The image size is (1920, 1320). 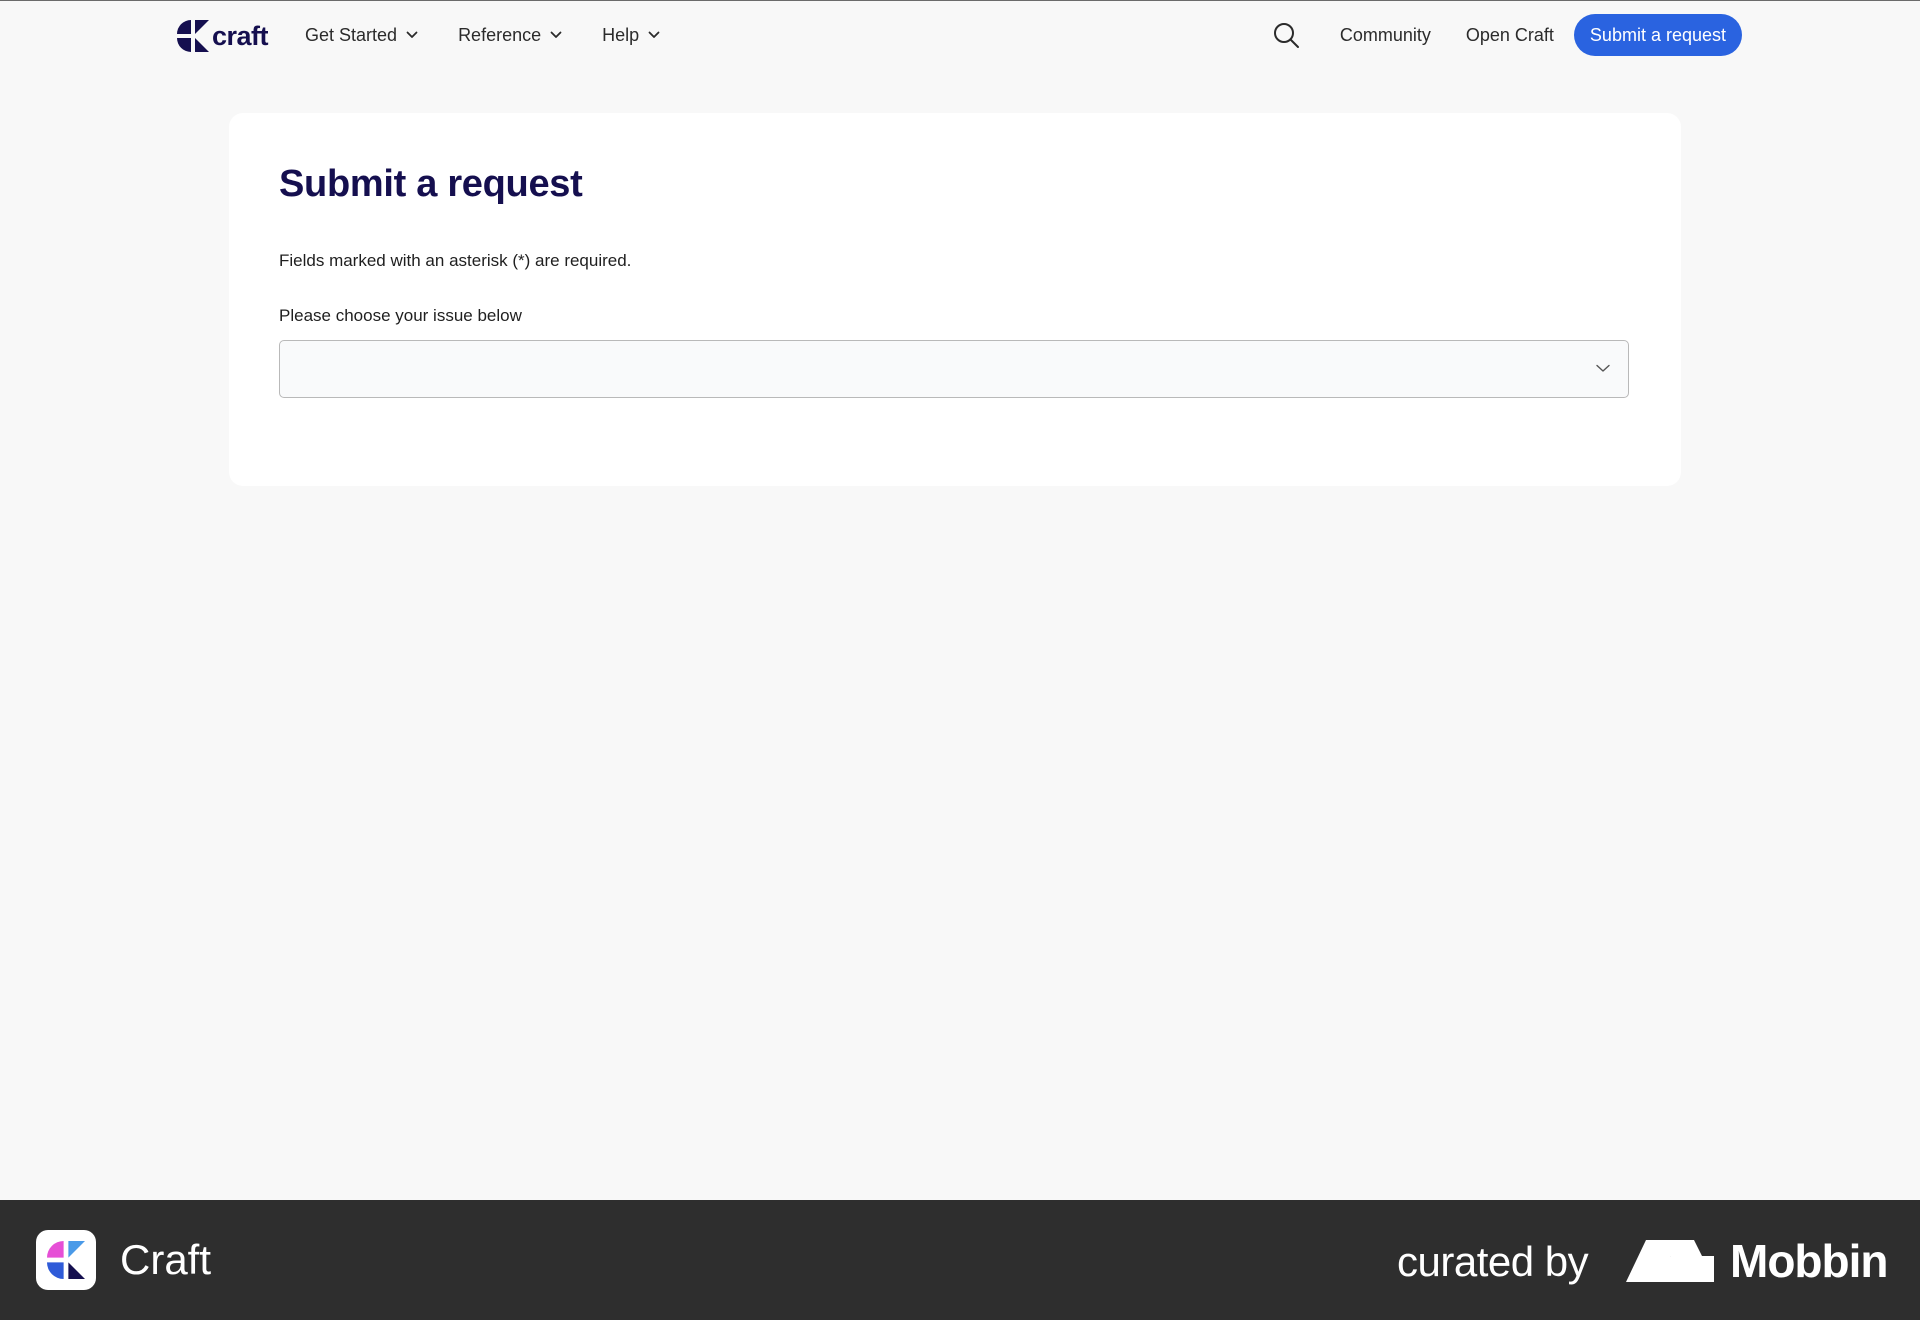 What do you see at coordinates (1809, 1261) in the screenshot?
I see `mobbin-wordmark: Mobbin` at bounding box center [1809, 1261].